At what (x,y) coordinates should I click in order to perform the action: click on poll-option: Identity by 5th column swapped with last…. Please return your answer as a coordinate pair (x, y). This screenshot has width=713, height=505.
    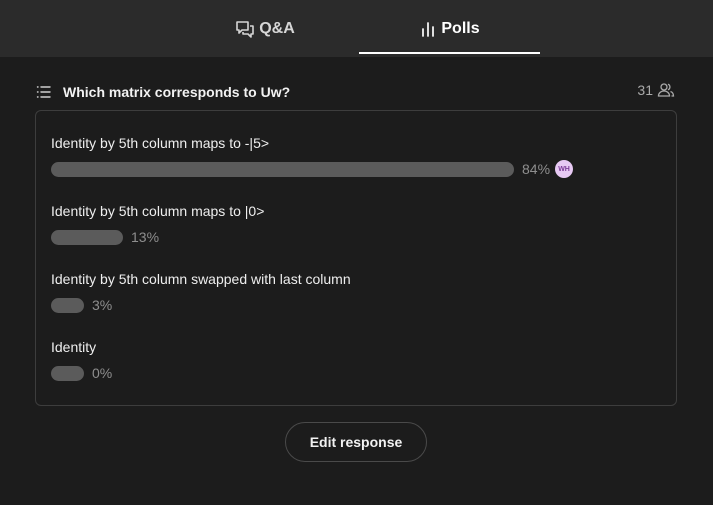
    Looking at the image, I should click on (358, 296).